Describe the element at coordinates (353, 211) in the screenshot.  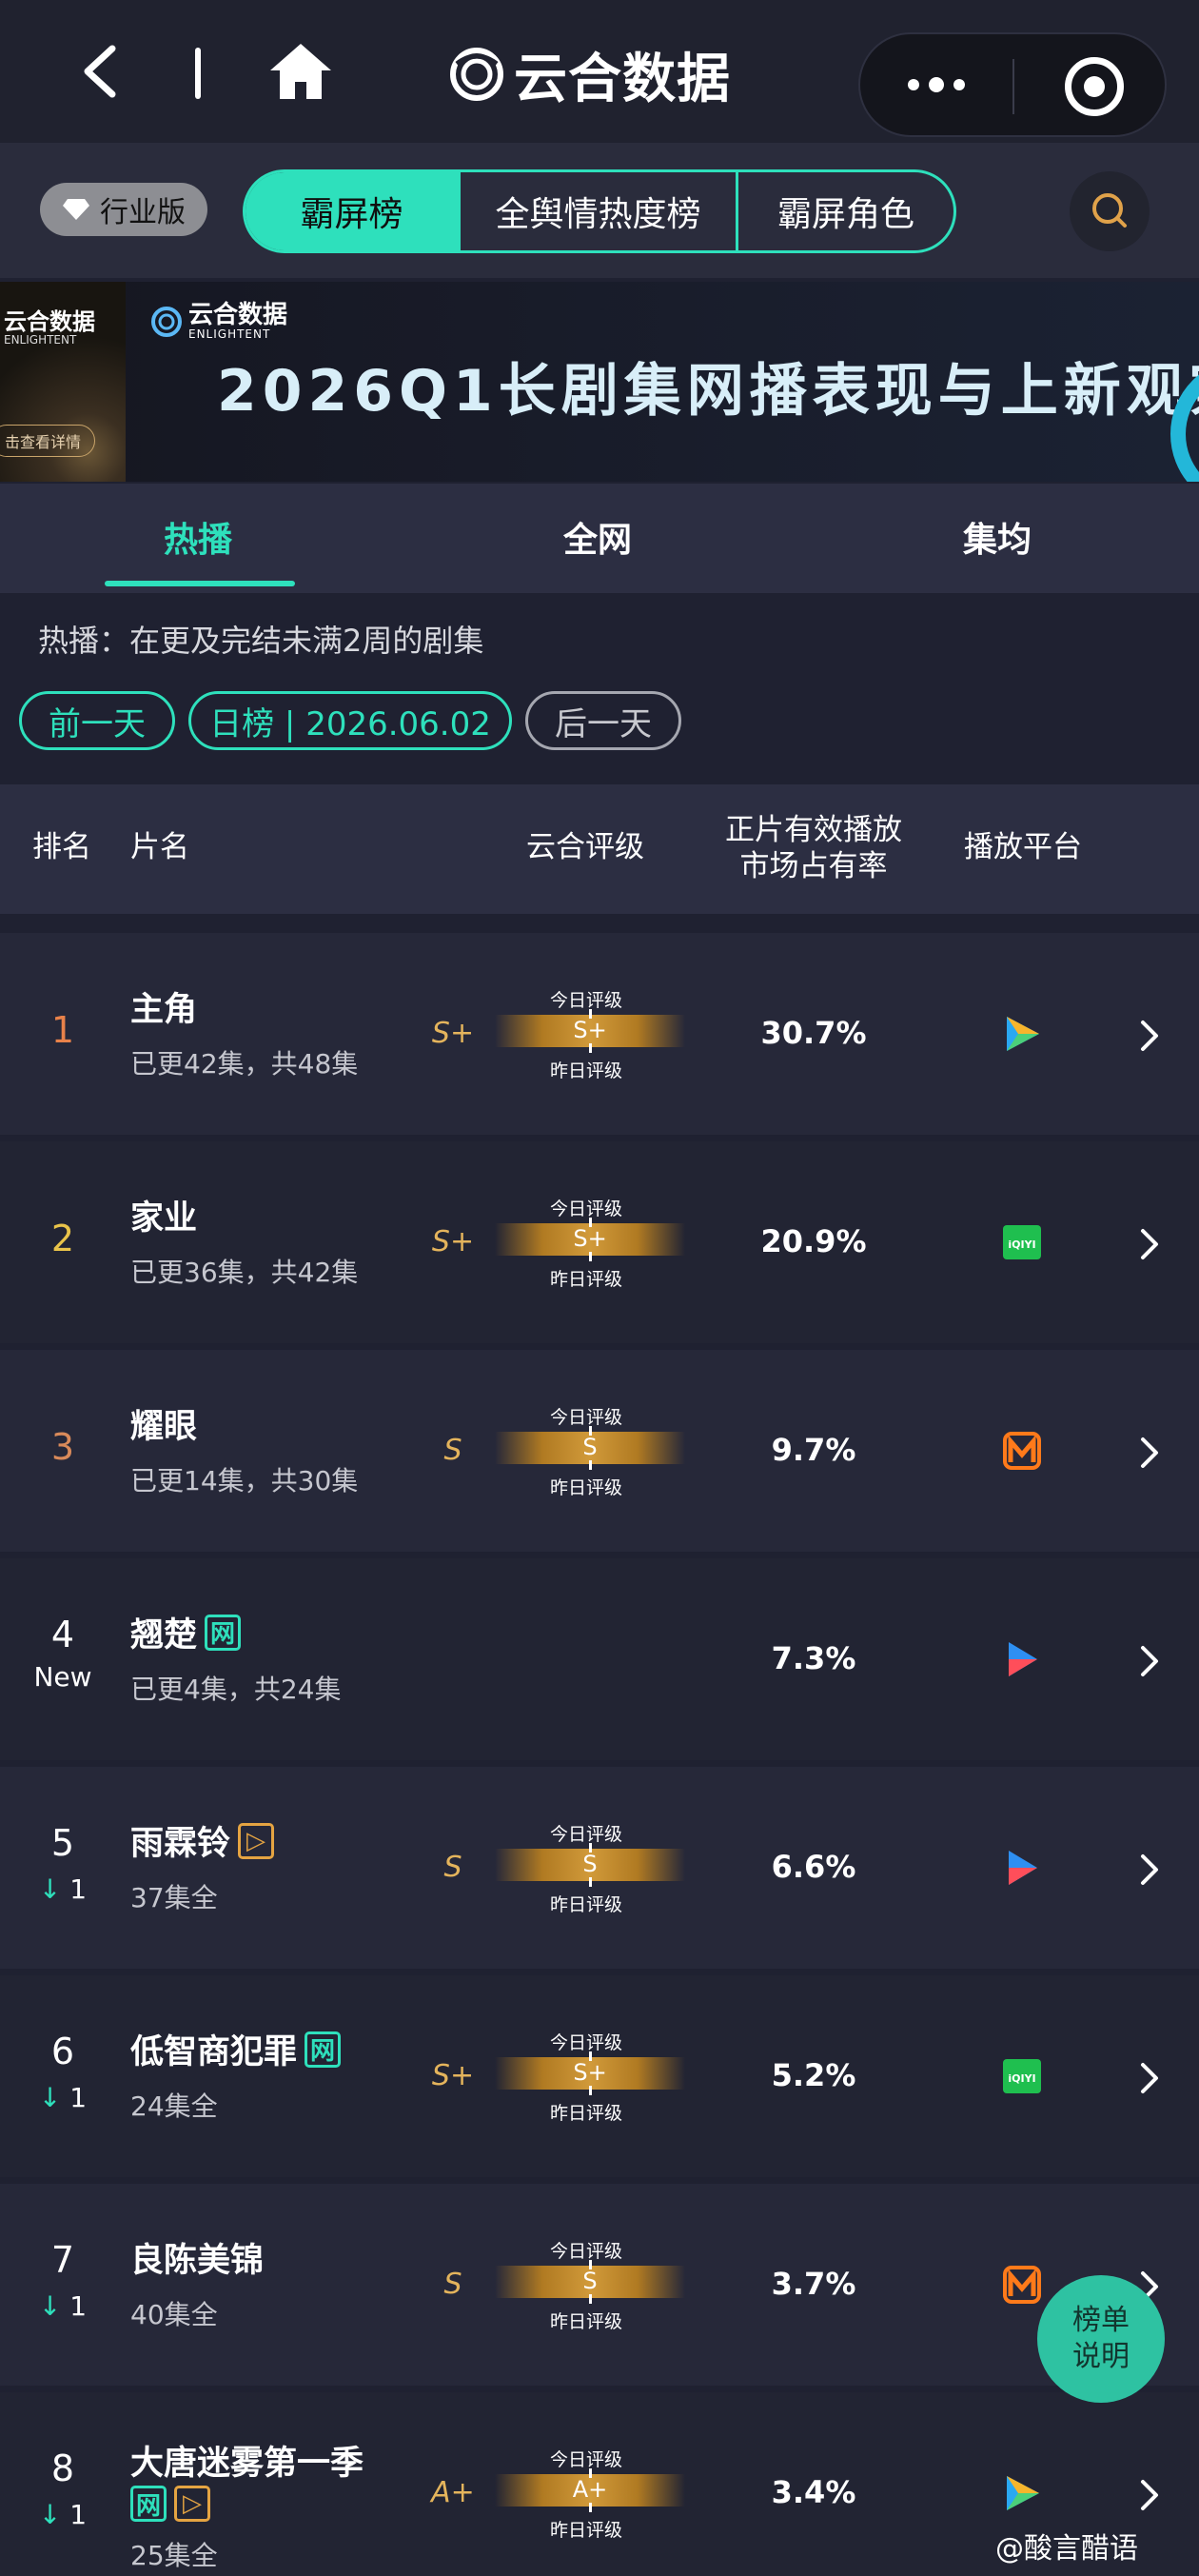
I see `tab-screen-dominance: 霸屏榜` at that location.